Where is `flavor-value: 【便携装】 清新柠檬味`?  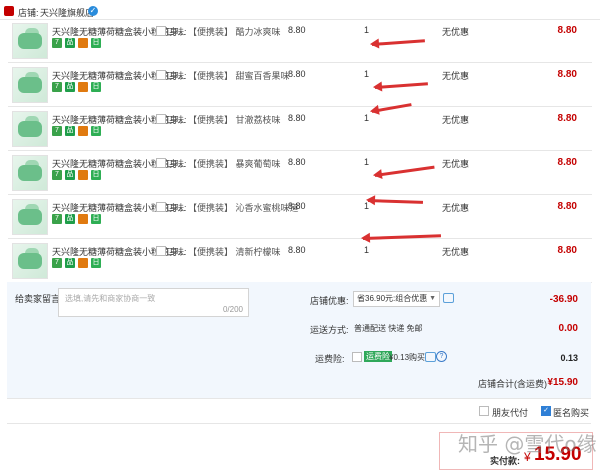
flavor-value: 【便携装】 清新柠檬味 is located at coordinates (234, 252).